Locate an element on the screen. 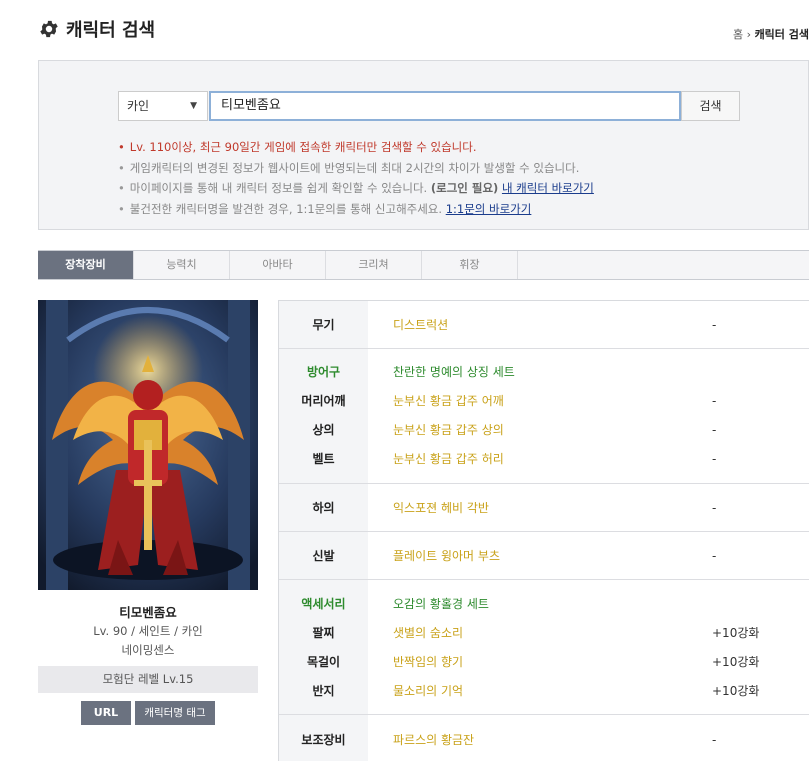 This screenshot has height=761, width=809. equipment-row: 팔찌 샛별의 숨소리 +10강화 is located at coordinates (544, 633).